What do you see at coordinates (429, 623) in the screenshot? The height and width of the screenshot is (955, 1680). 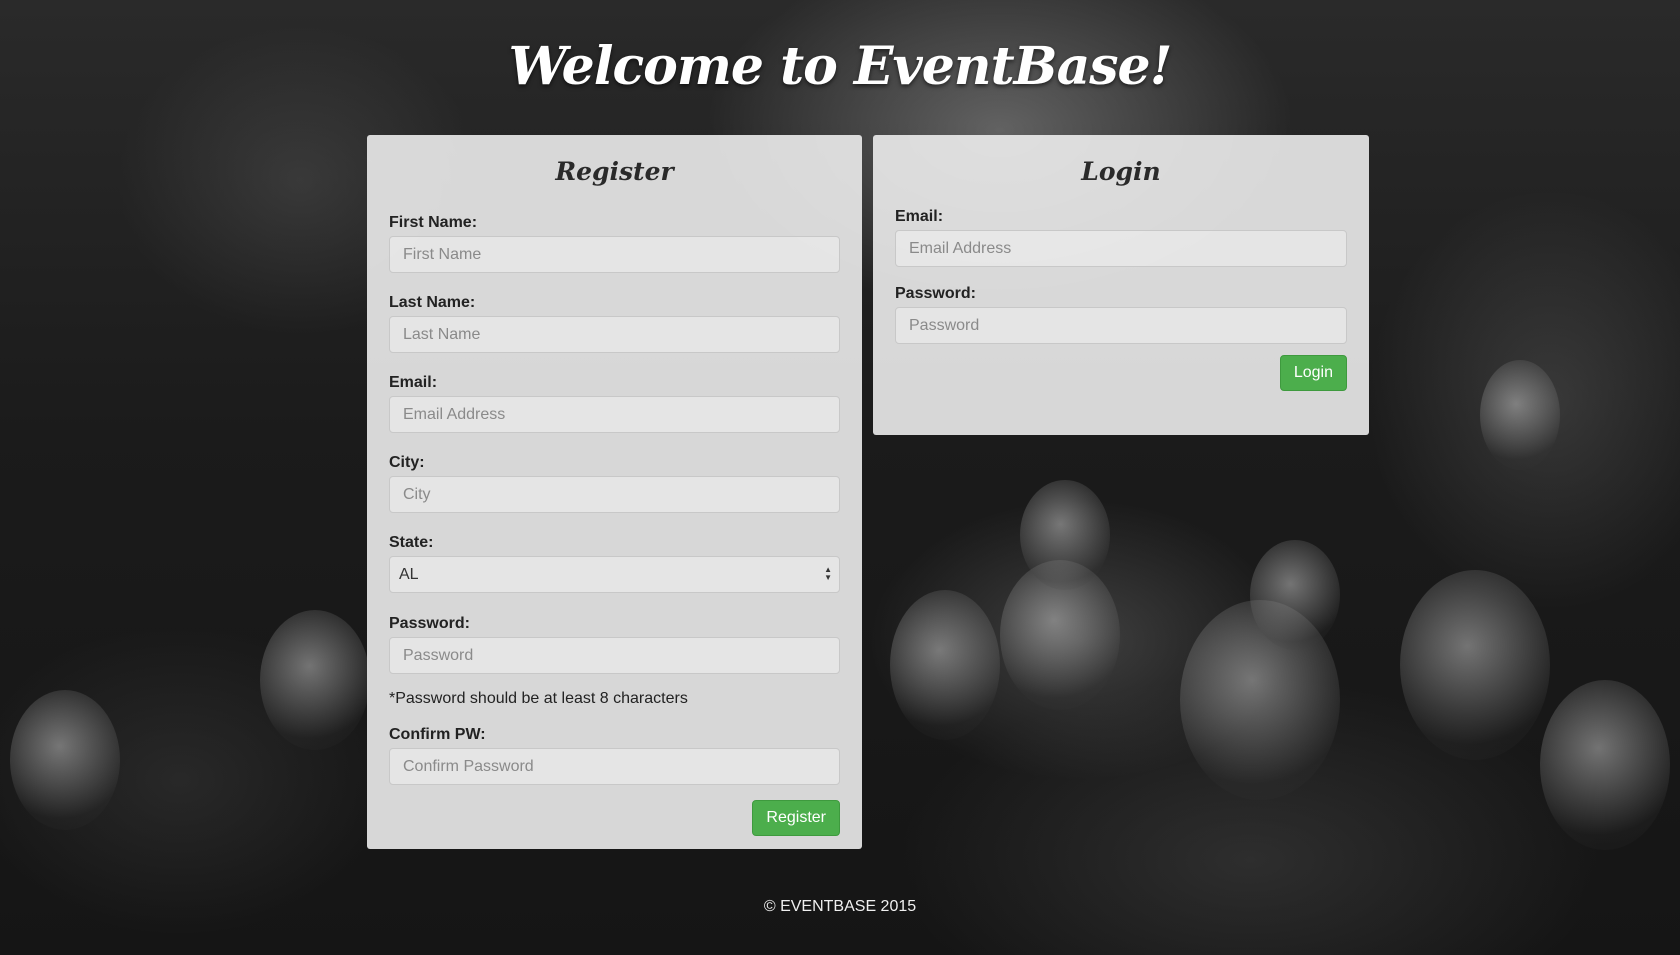 I see `register-password-label: Password:` at bounding box center [429, 623].